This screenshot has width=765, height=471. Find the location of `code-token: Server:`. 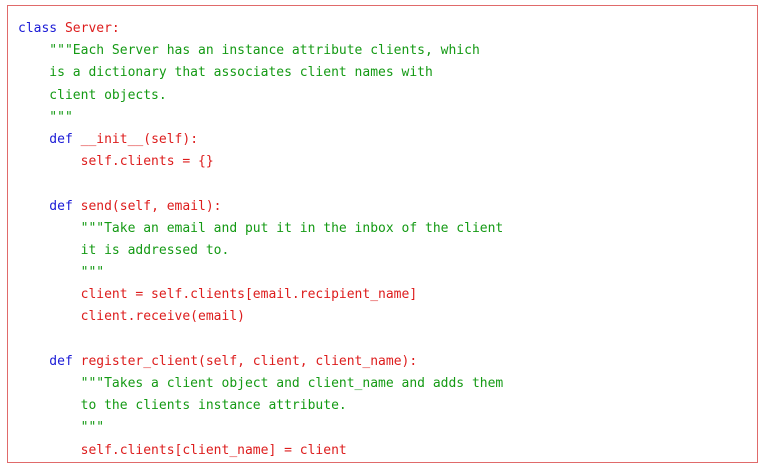

code-token: Server: is located at coordinates (88, 28).